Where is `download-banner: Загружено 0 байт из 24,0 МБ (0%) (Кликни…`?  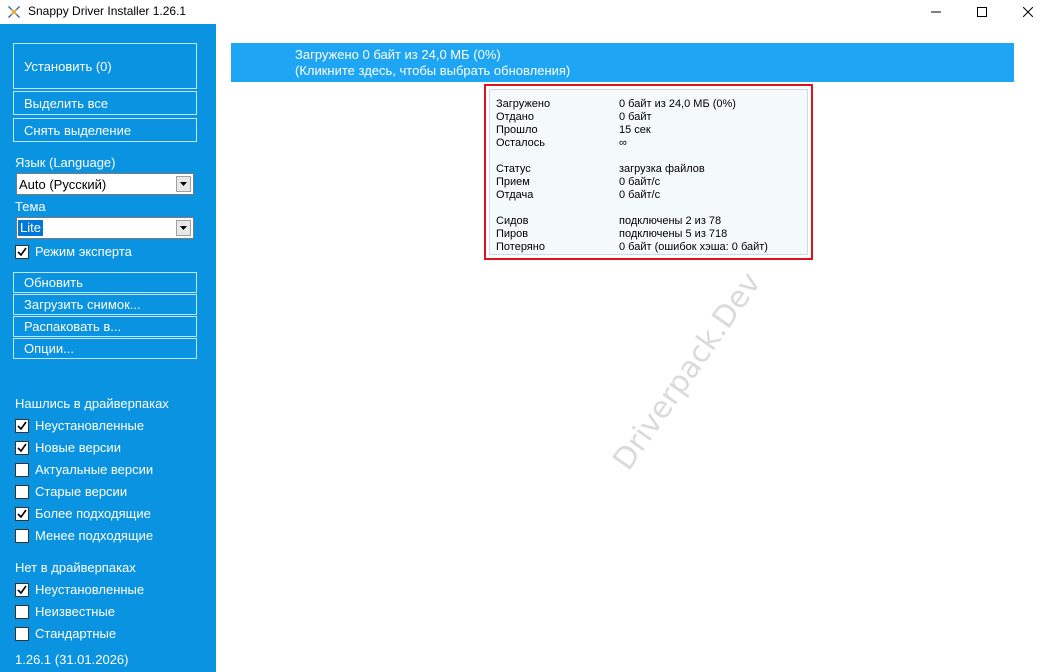
download-banner: Загружено 0 байт из 24,0 МБ (0%) (Кликни… is located at coordinates (622, 62).